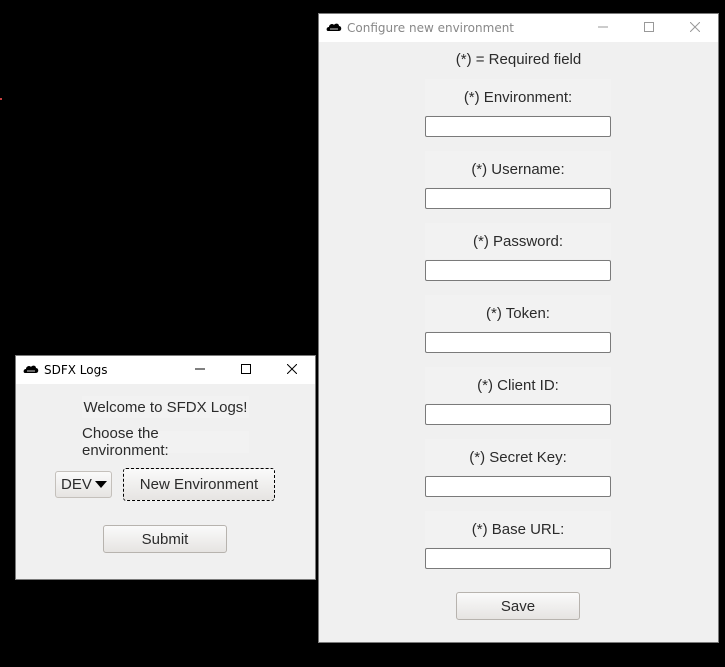 This screenshot has height=667, width=725. What do you see at coordinates (518, 97) in the screenshot?
I see `field-label-environment: (*) Environment:` at bounding box center [518, 97].